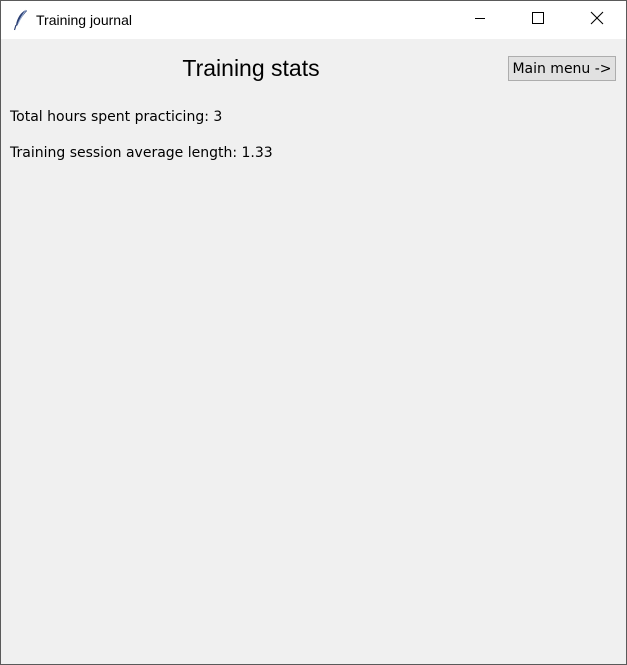 Image resolution: width=627 pixels, height=665 pixels. Describe the element at coordinates (84, 20) in the screenshot. I see `window-title: Training journal` at that location.